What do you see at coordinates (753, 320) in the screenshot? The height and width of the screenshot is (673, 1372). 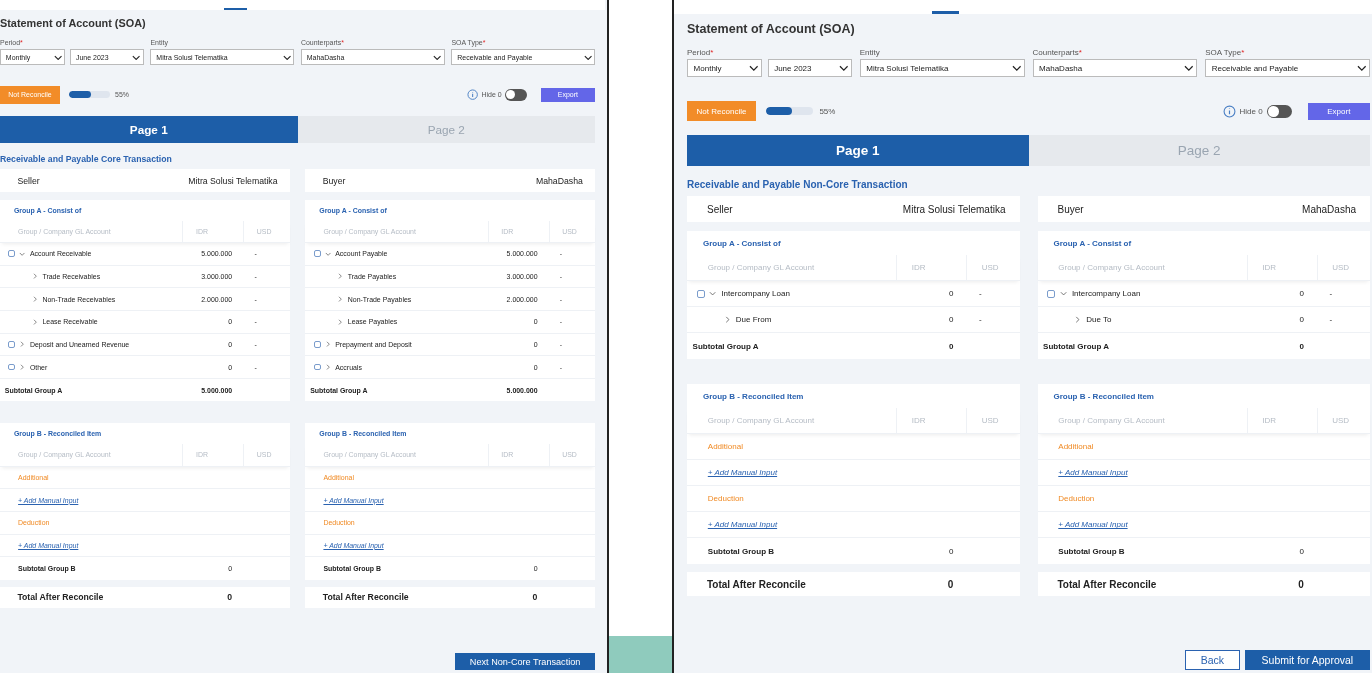 I see `account-name: Due From` at bounding box center [753, 320].